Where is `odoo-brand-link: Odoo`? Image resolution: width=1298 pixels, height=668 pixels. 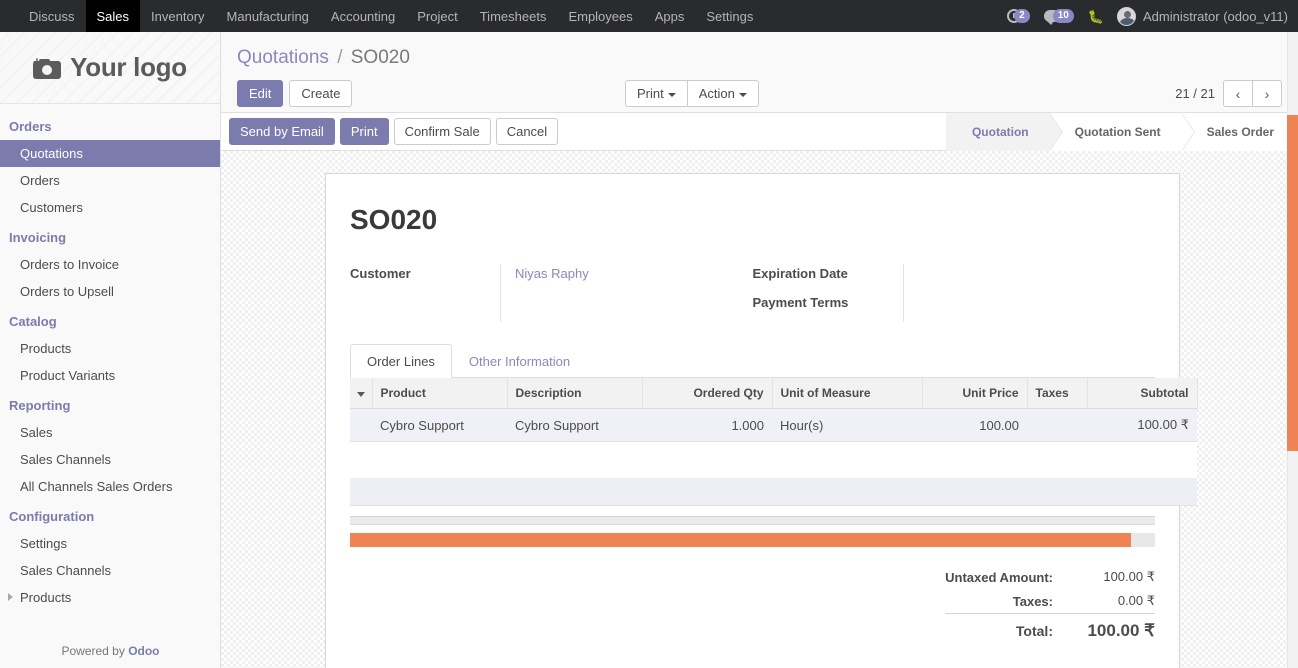 odoo-brand-link: Odoo is located at coordinates (143, 651).